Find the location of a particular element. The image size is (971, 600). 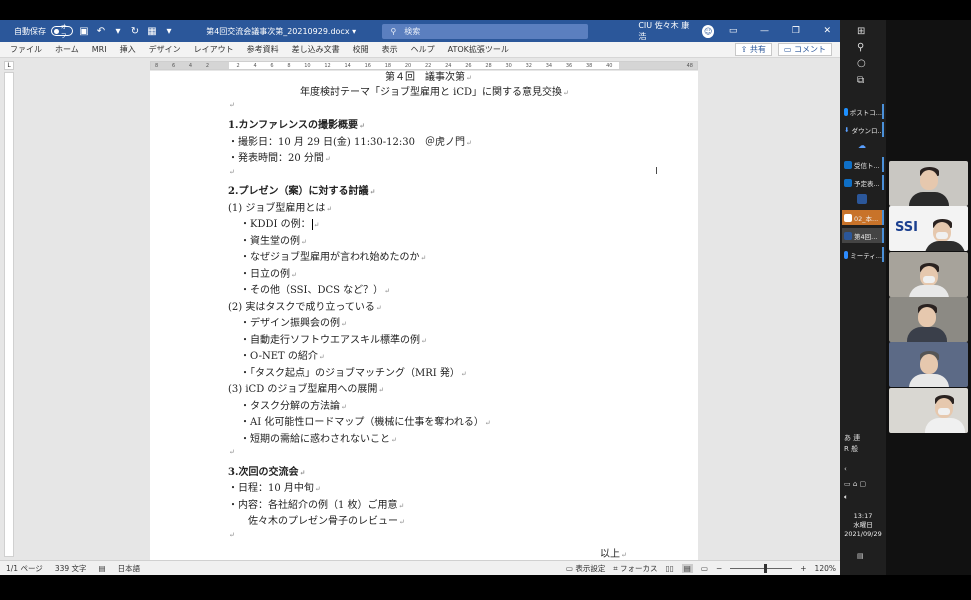

restore-icon: ❐ is located at coordinates (795, 31).